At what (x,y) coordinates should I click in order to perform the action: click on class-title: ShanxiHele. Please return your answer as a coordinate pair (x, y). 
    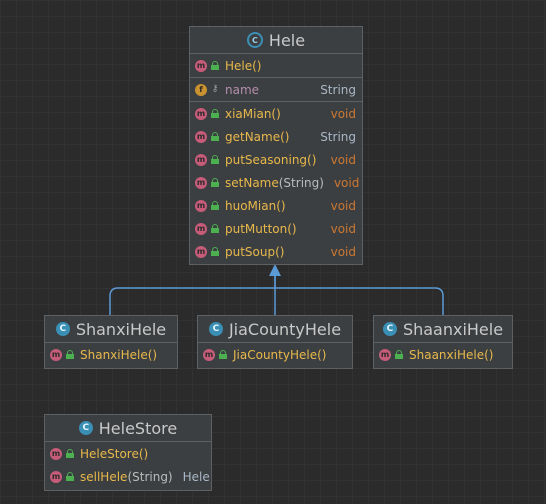
    Looking at the image, I should click on (121, 329).